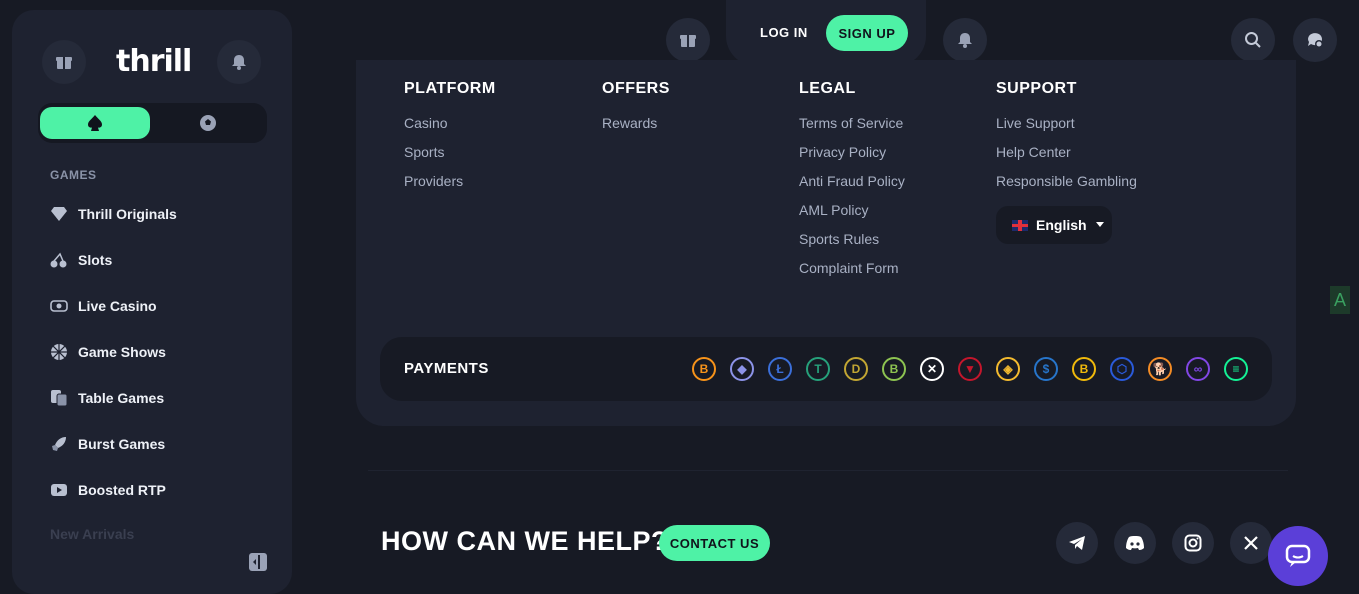  I want to click on boost-icon, so click(59, 490).